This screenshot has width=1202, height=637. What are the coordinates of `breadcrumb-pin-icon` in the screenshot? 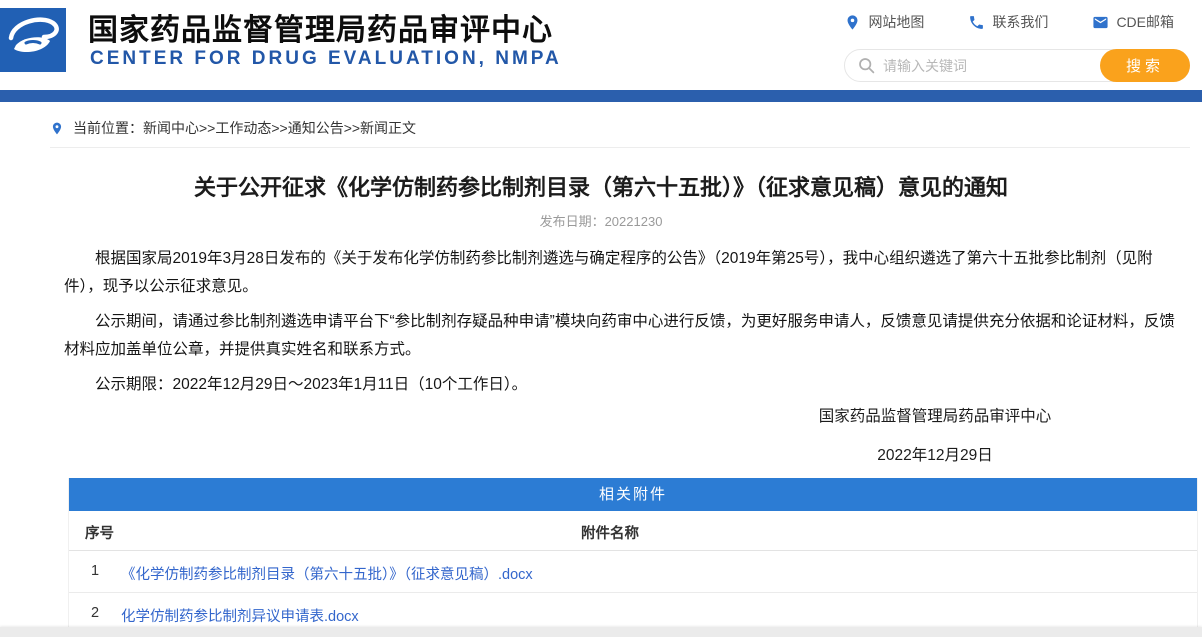 It's located at (57, 128).